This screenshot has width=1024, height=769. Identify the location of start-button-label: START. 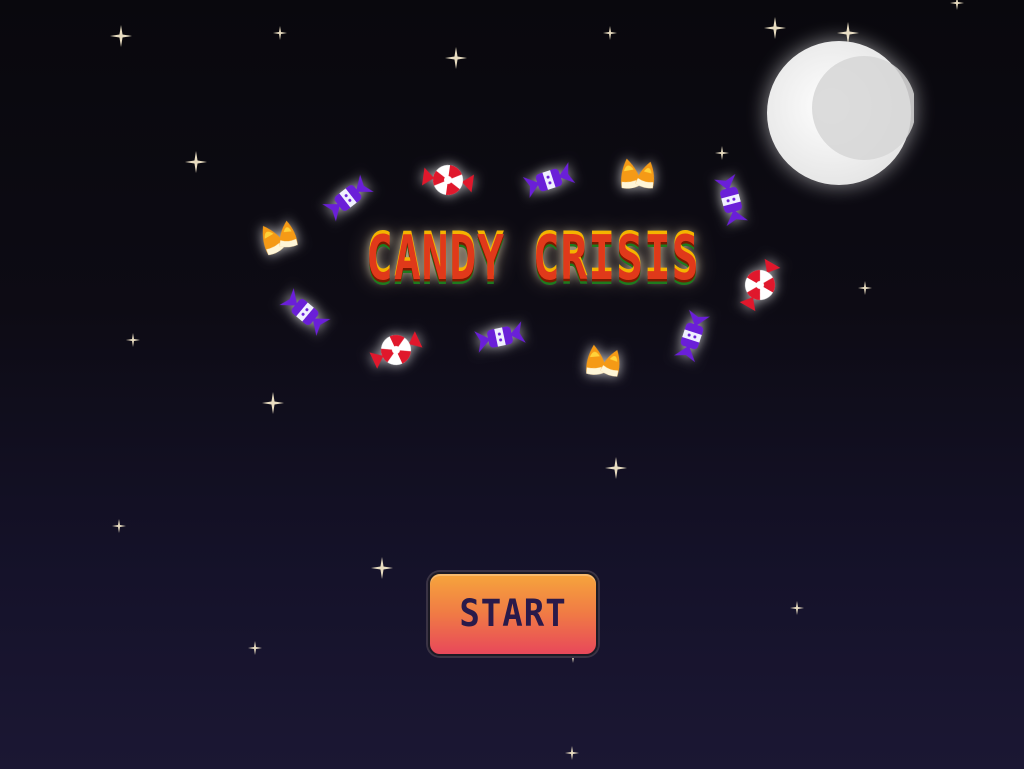
(513, 614).